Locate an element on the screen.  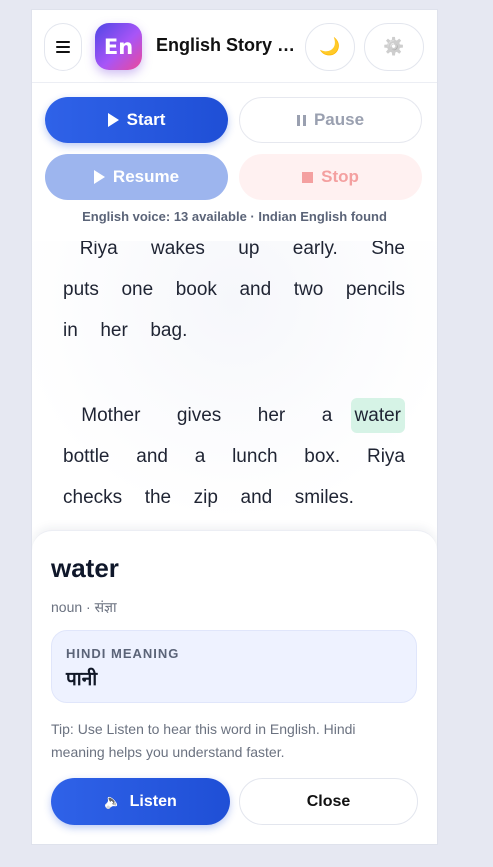
moon-icon: 🌙 is located at coordinates (330, 47).